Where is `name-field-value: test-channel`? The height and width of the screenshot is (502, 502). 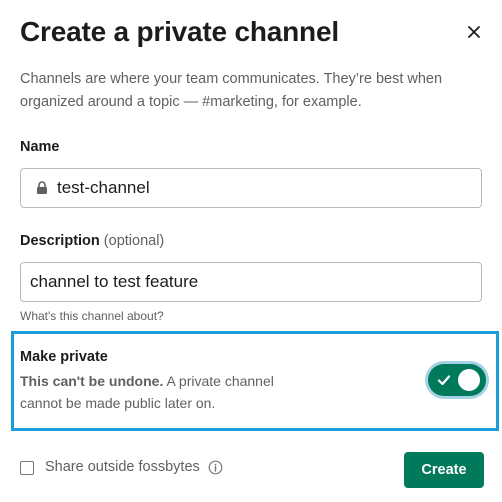
name-field-value: test-channel is located at coordinates (103, 187).